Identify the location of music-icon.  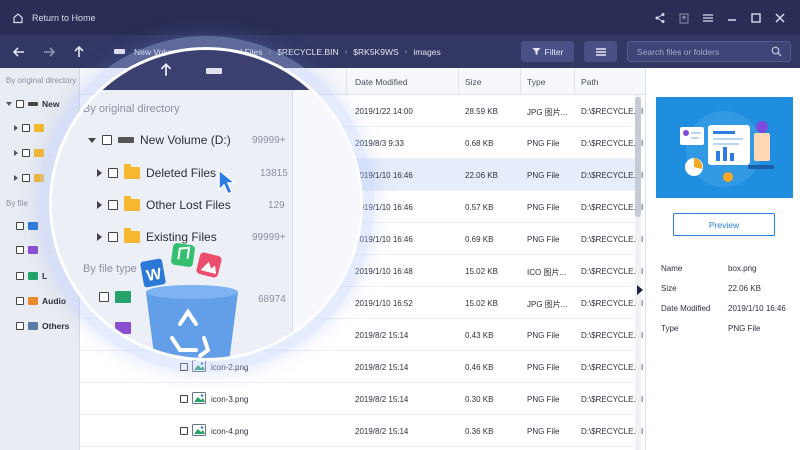
(33, 250).